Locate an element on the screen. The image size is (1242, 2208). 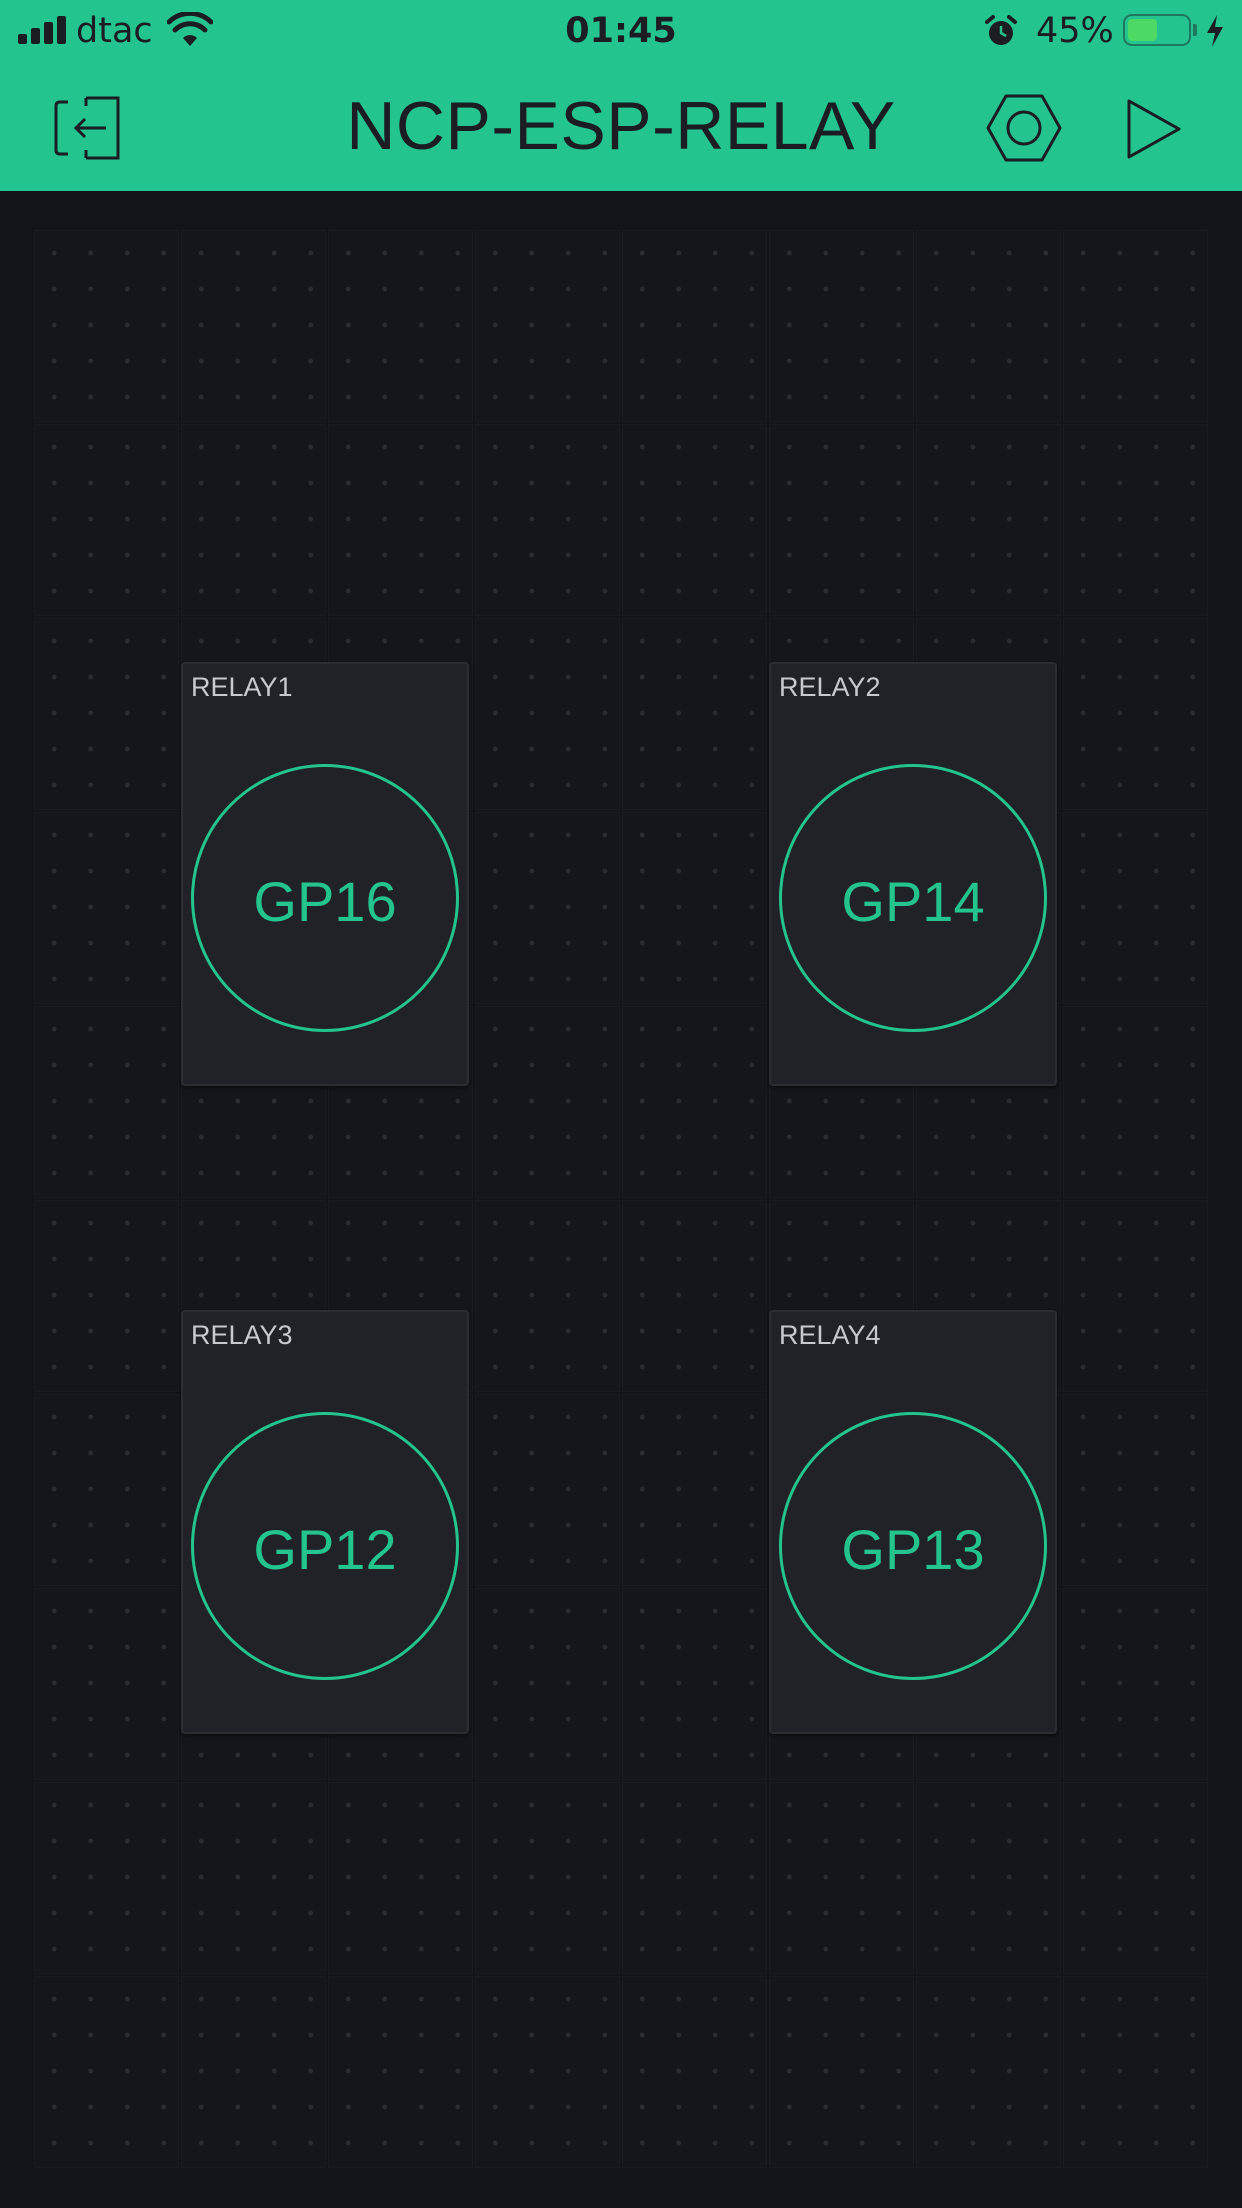
widget-label: RELAY1 is located at coordinates (242, 687).